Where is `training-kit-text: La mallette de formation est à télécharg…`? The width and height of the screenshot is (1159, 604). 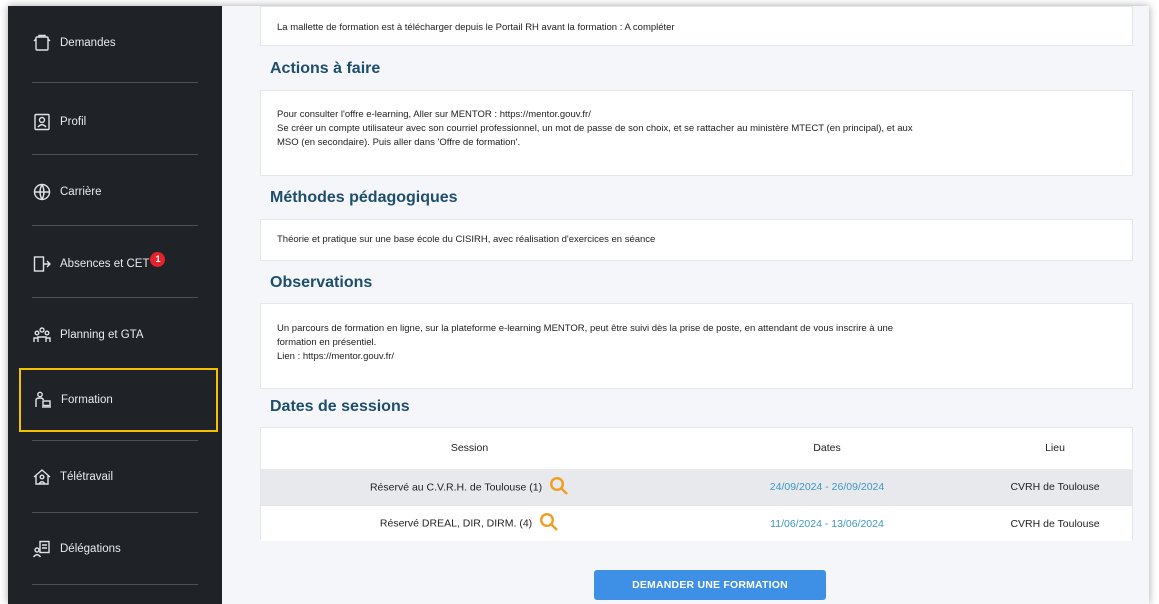
training-kit-text: La mallette de formation est à télécharg… is located at coordinates (476, 27).